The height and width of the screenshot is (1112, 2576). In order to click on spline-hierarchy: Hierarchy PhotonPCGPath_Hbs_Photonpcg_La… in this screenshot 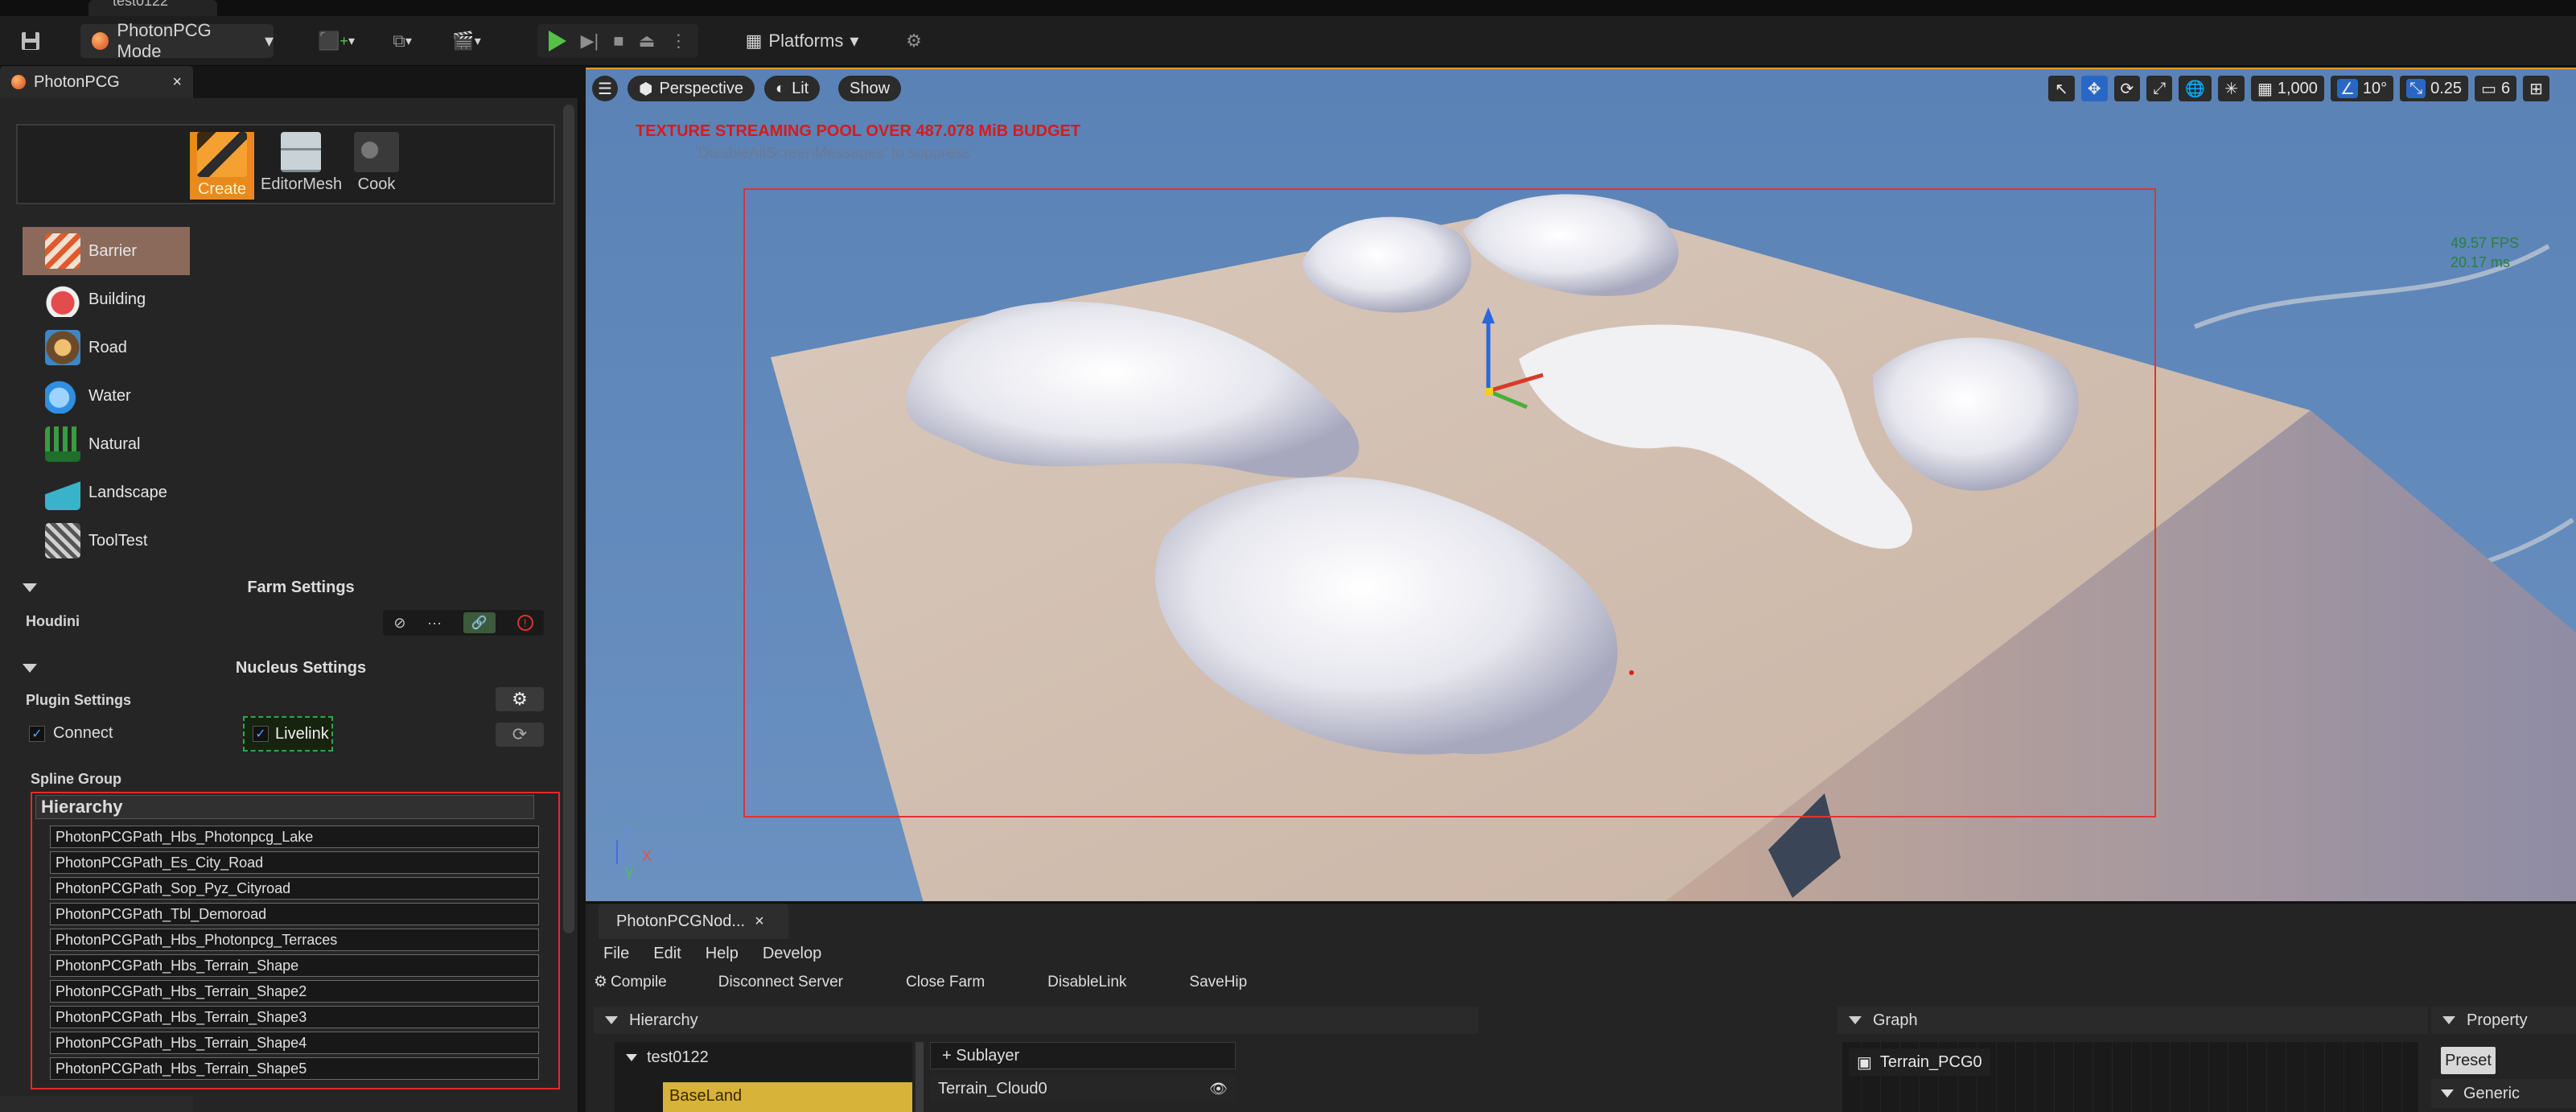, I will do `click(295, 941)`.